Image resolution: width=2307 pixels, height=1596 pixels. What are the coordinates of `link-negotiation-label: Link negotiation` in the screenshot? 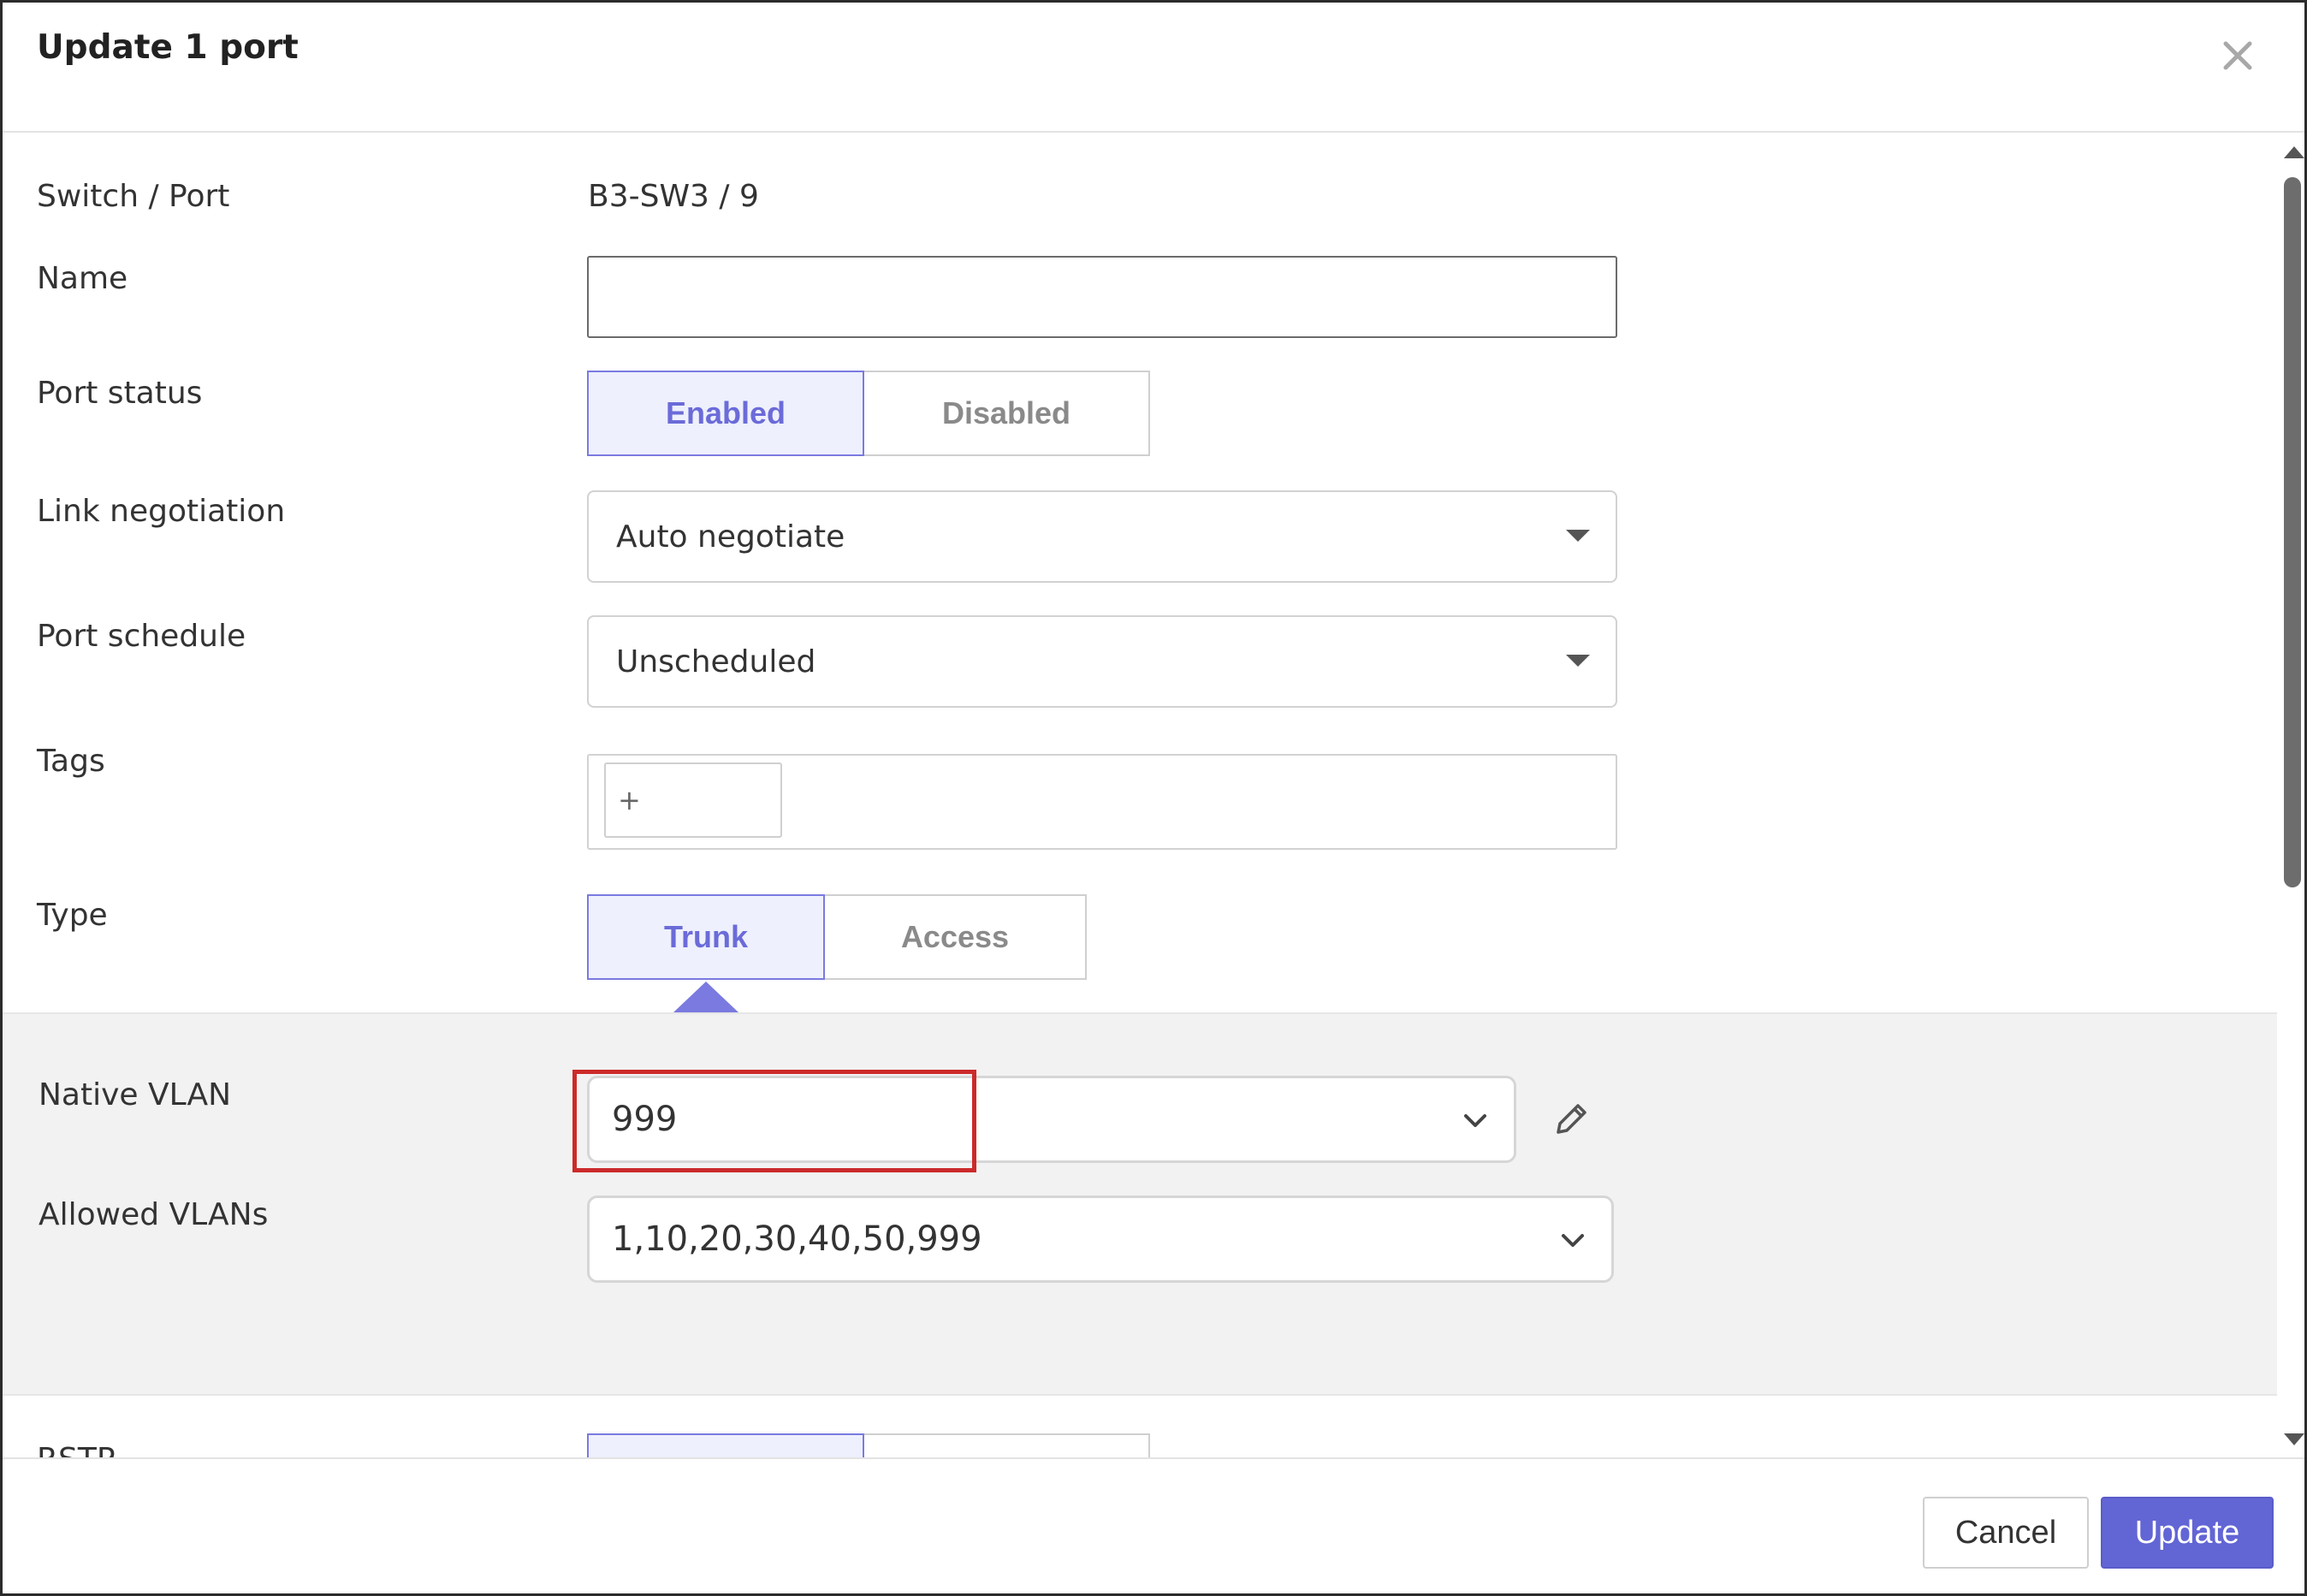 It's located at (161, 511).